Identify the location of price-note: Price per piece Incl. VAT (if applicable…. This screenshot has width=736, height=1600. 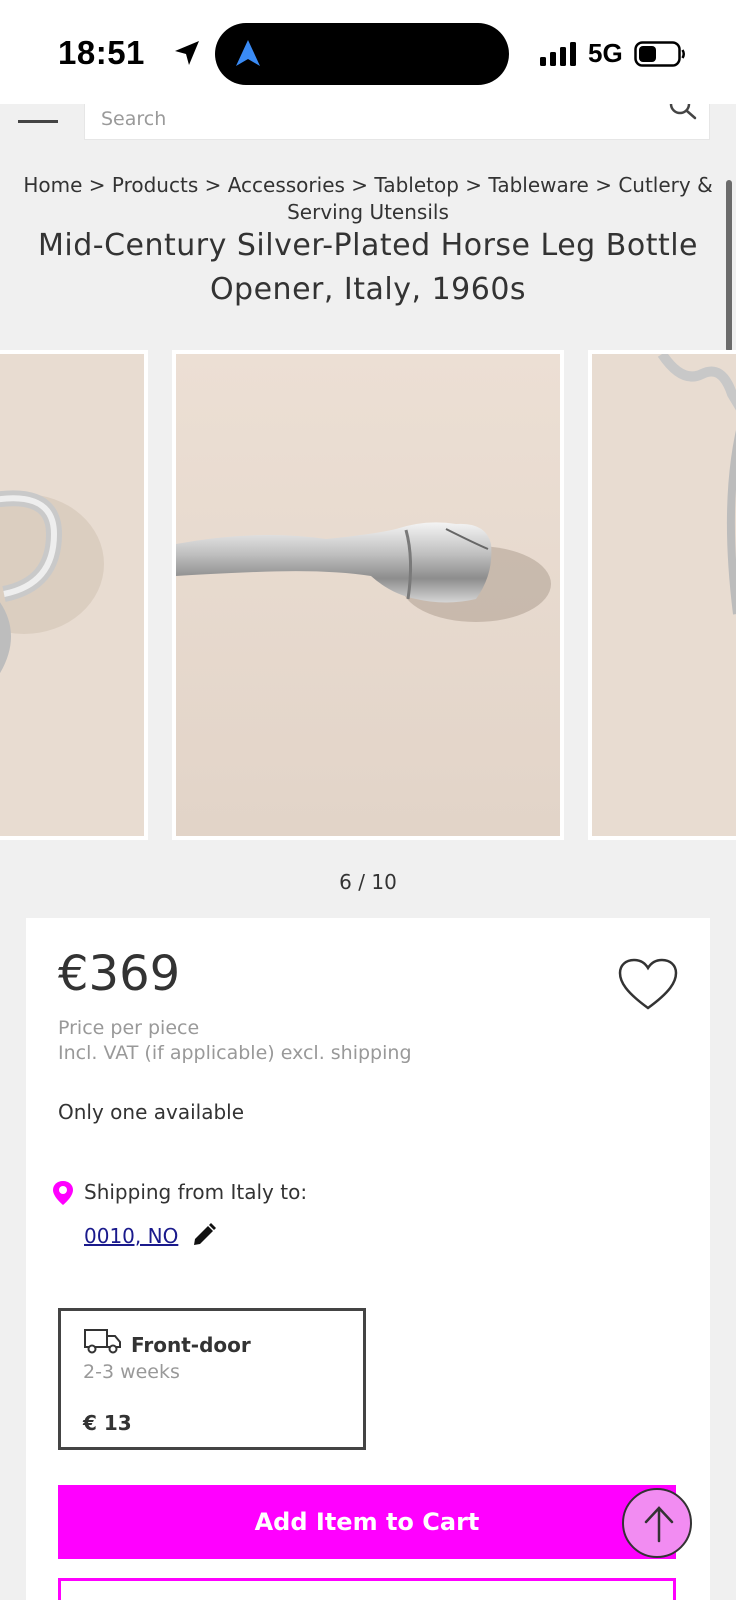
(235, 1041).